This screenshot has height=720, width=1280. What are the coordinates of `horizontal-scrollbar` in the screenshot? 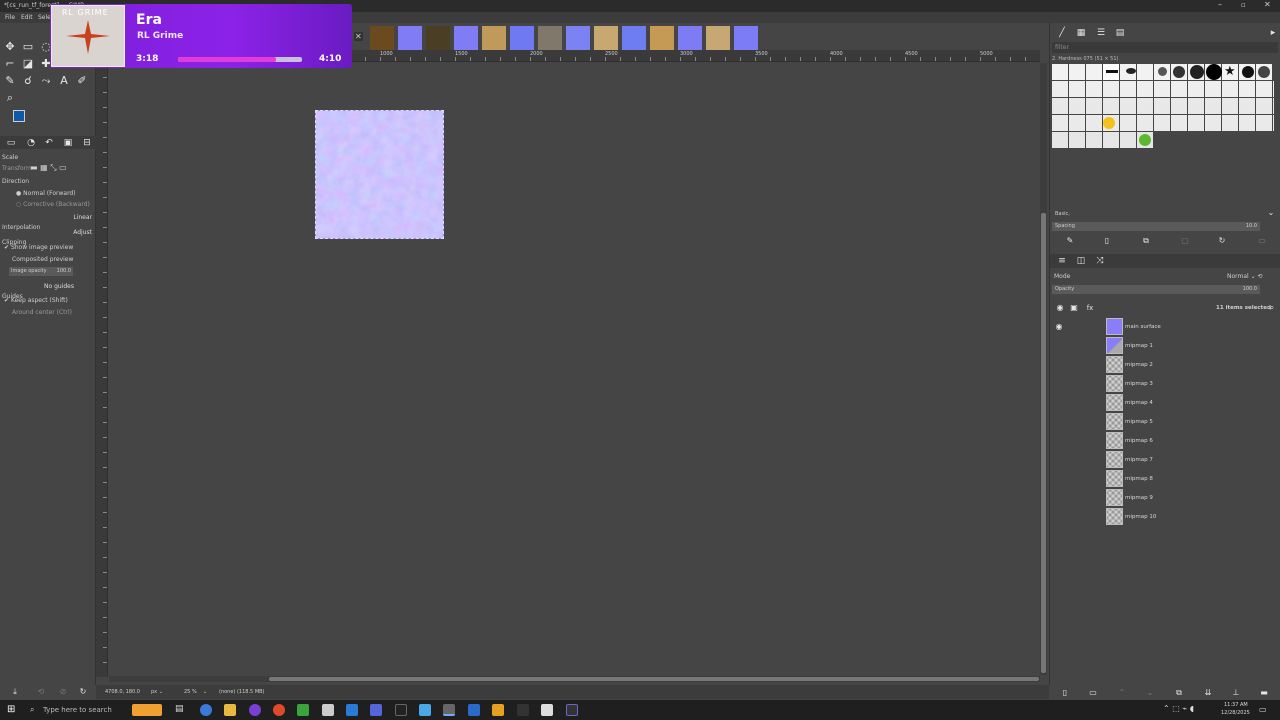 It's located at (574, 679).